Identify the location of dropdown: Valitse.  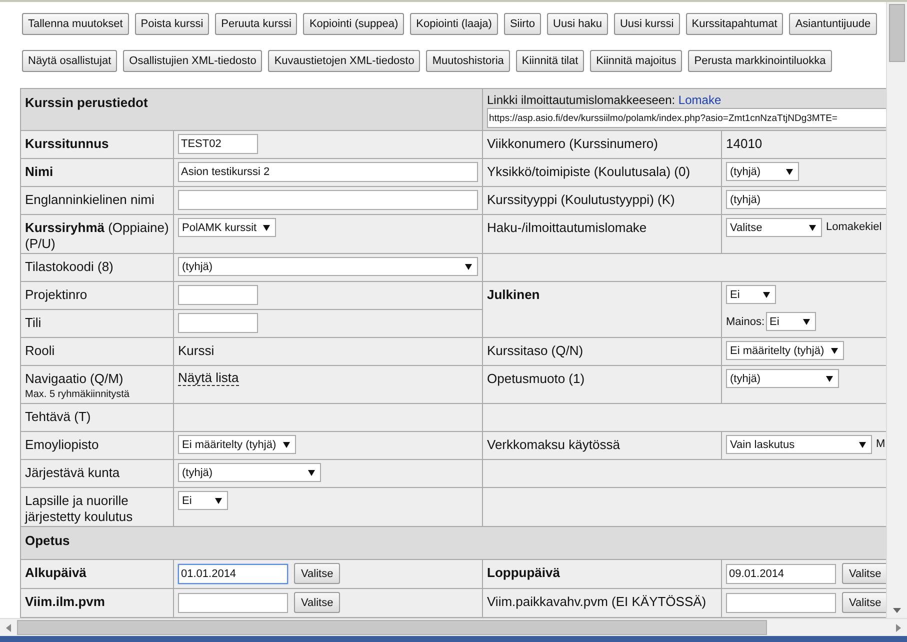
(774, 227).